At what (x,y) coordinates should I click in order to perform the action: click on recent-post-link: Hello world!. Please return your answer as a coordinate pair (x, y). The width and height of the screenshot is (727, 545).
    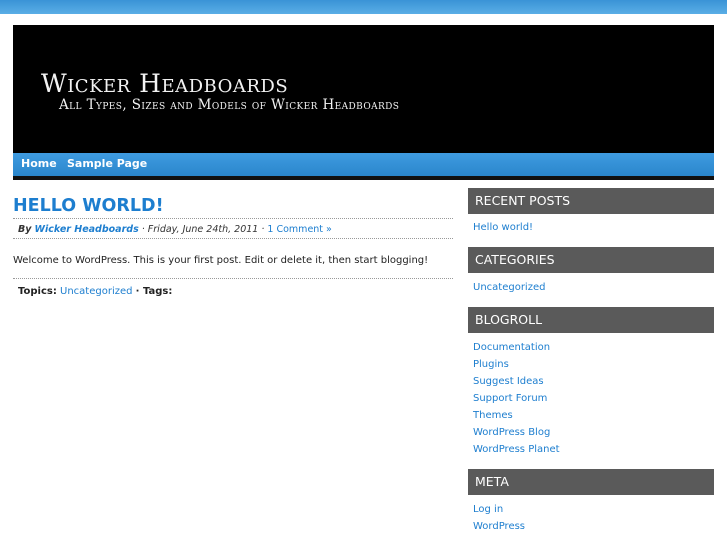
    Looking at the image, I should click on (503, 227).